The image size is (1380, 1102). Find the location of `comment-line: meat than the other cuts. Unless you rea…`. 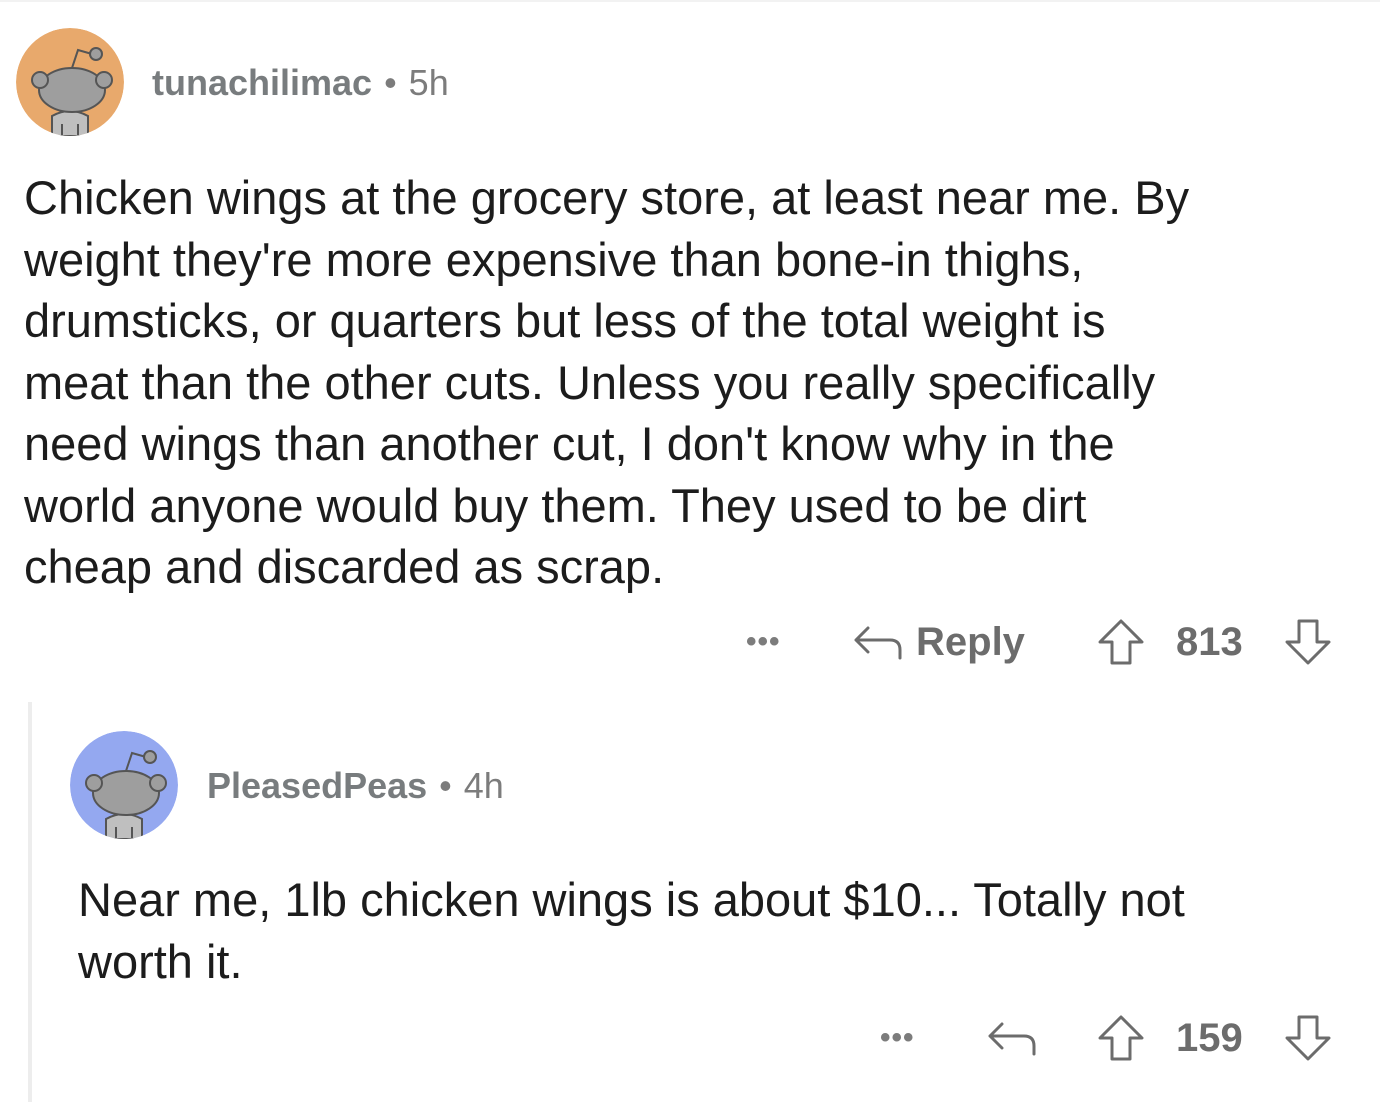

comment-line: meat than the other cuts. Unless you rea… is located at coordinates (590, 382).